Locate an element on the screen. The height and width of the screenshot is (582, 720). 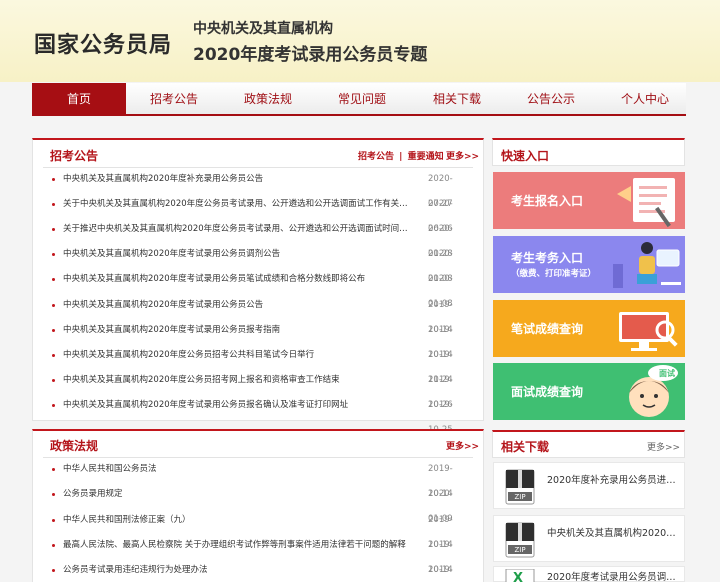
news-title: 公务员考试录用违纪违规行为处理办法 is located at coordinates (238, 570).